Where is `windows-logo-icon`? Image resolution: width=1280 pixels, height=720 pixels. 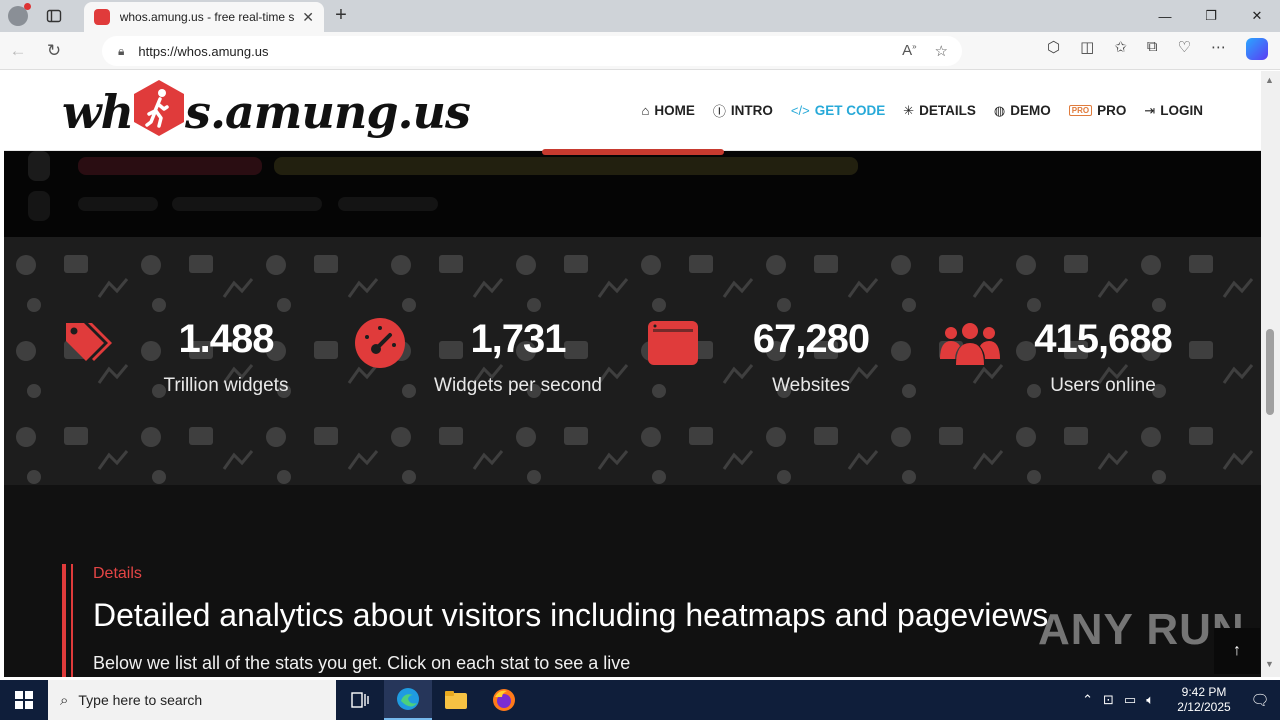 windows-logo-icon is located at coordinates (24, 700).